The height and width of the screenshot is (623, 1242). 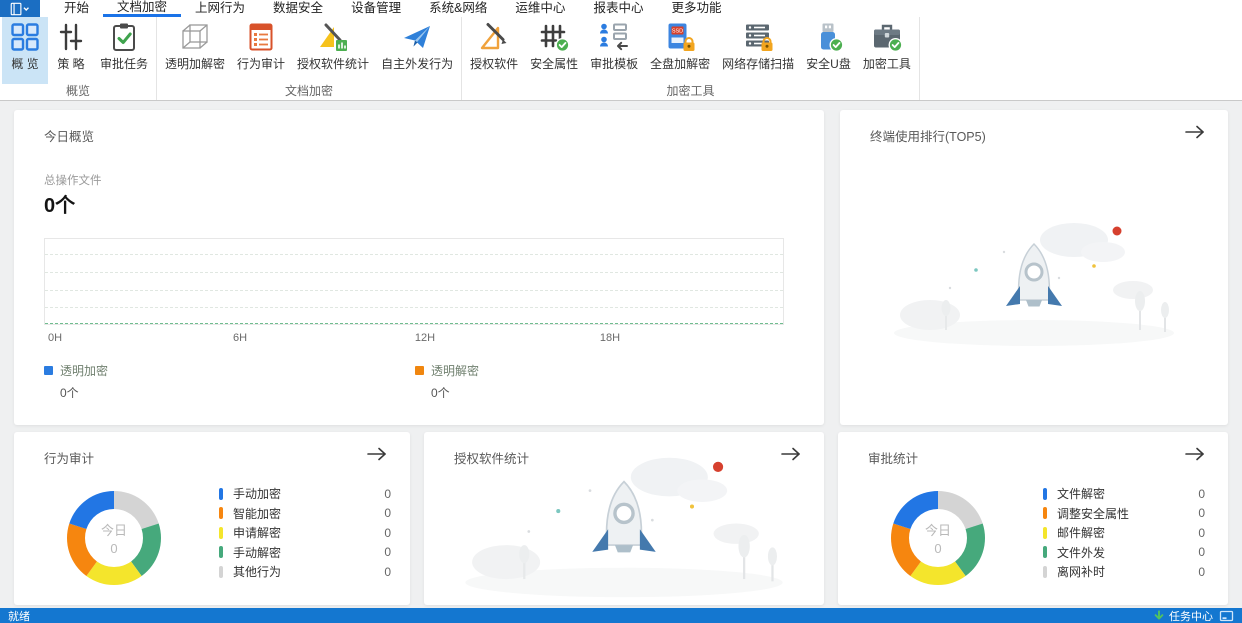 What do you see at coordinates (614, 37) in the screenshot?
I see `org-template-icon` at bounding box center [614, 37].